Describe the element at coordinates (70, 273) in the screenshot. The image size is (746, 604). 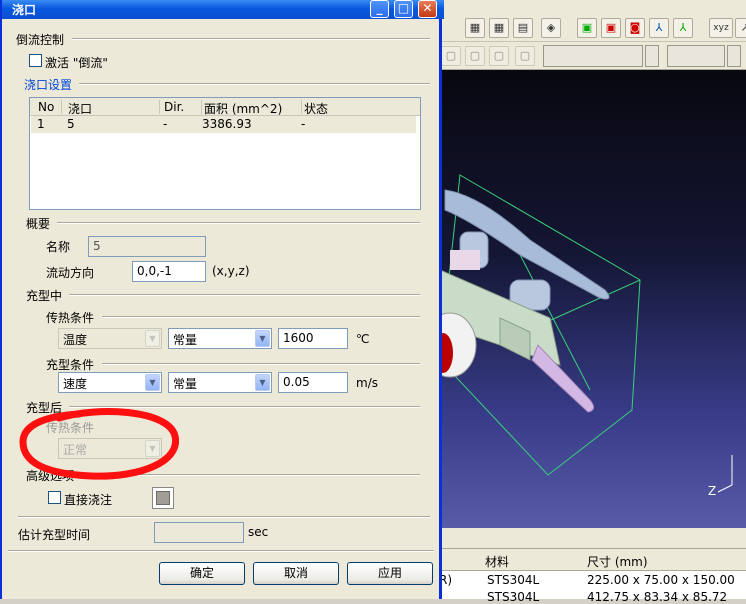
I see `flow-direction-label: 流动方向` at that location.